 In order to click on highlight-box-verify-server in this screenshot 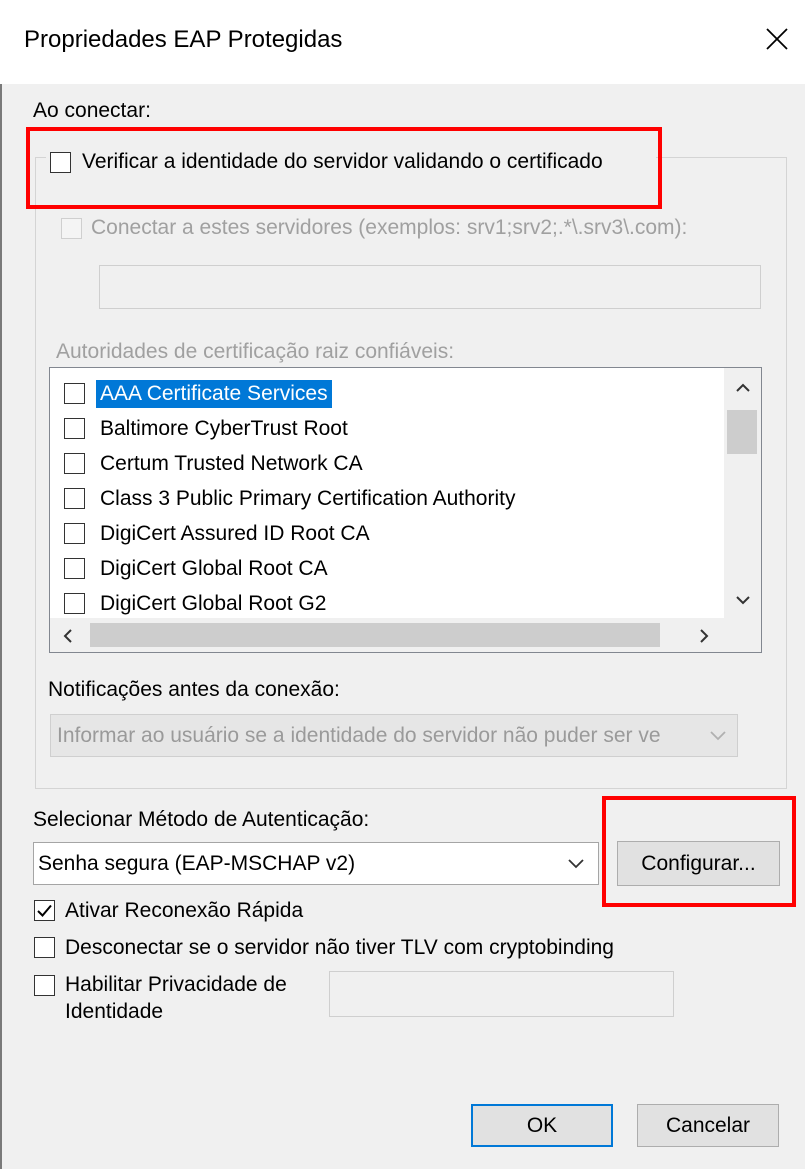, I will do `click(344, 168)`.